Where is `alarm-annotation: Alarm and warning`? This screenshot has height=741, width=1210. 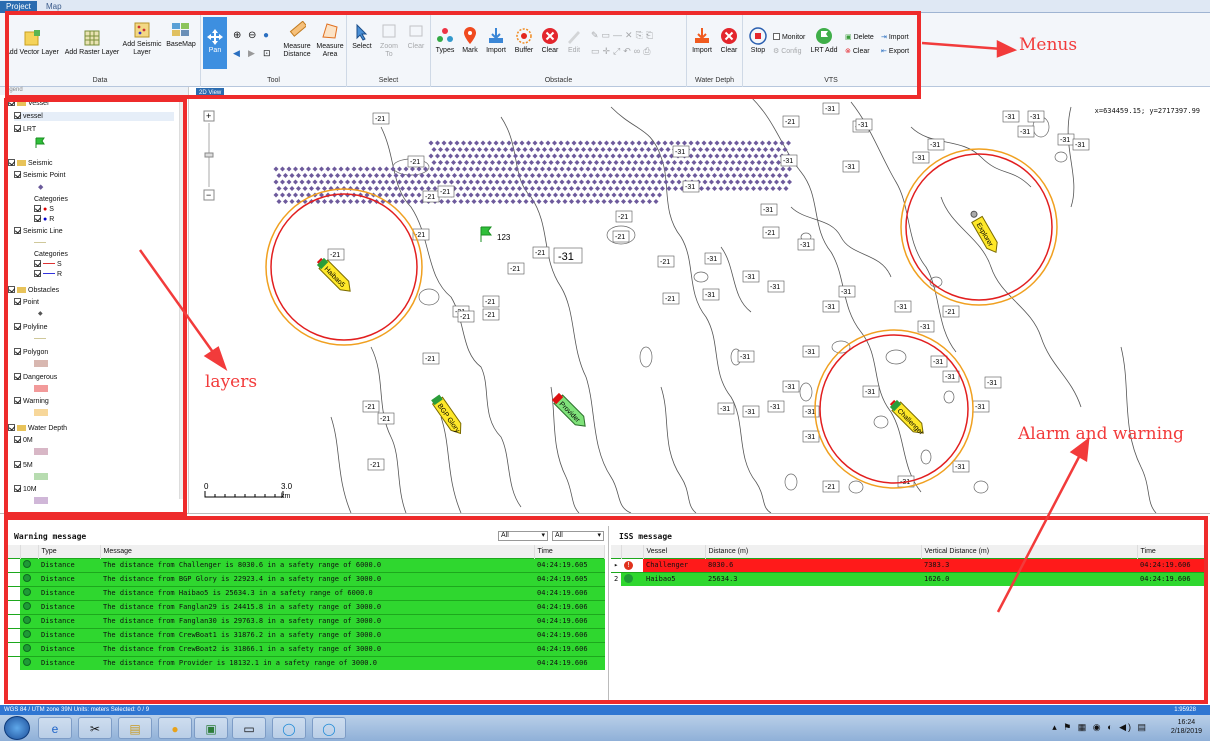
alarm-annotation: Alarm and warning is located at coordinates (1101, 434).